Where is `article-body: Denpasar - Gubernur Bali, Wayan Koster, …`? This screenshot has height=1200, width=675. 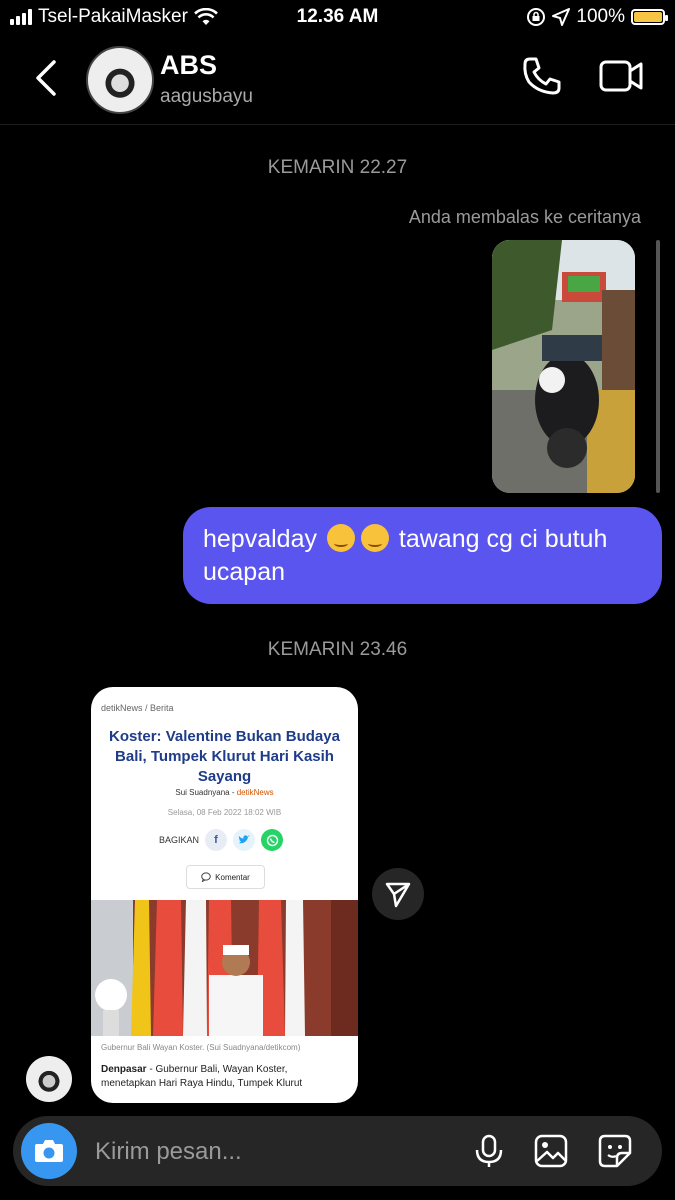
article-body: Denpasar - Gubernur Bali, Wayan Koster, … is located at coordinates (221, 1077).